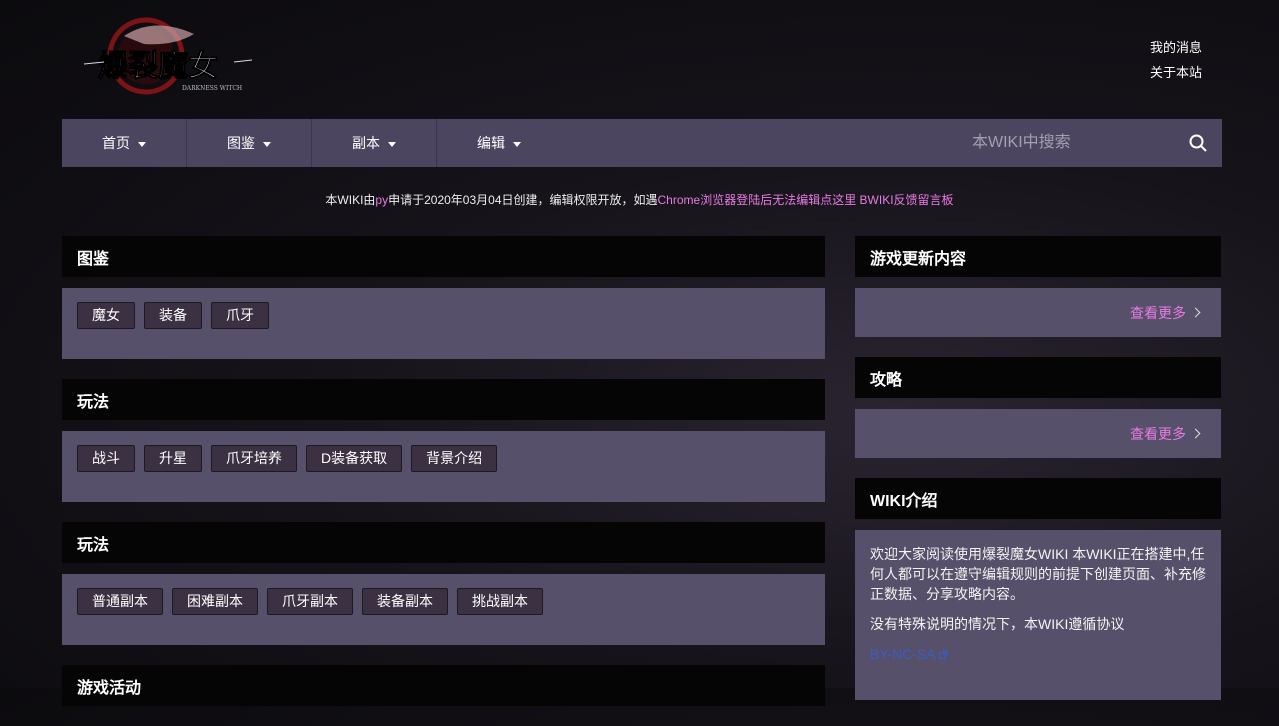 The image size is (1279, 726). Describe the element at coordinates (1038, 286) in the screenshot. I see `section-game-updates: 游戏更新内容 查看更多` at that location.